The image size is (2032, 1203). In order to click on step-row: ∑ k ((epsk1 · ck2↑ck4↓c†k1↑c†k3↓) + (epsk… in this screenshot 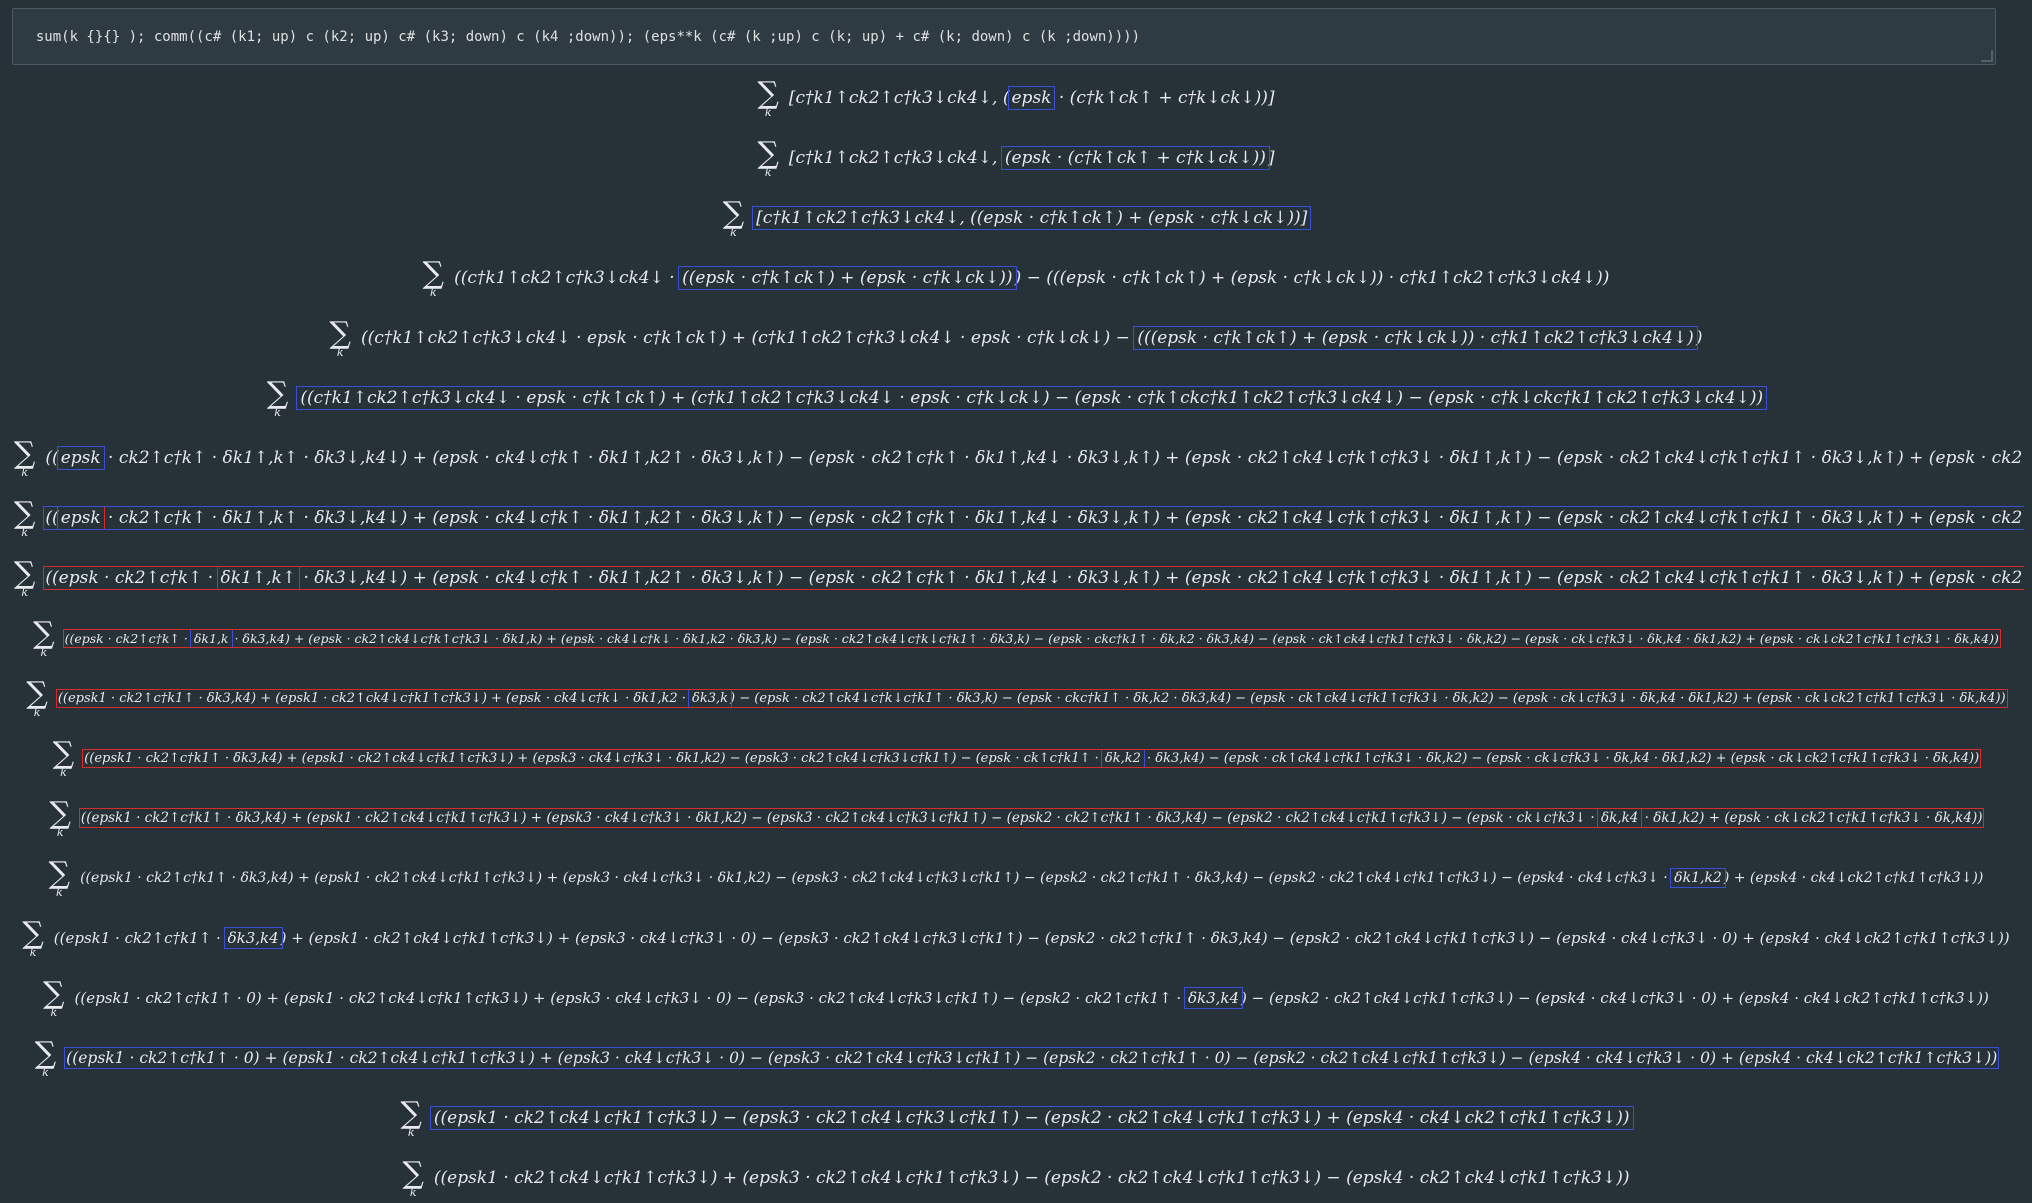, I will do `click(1016, 1178)`.